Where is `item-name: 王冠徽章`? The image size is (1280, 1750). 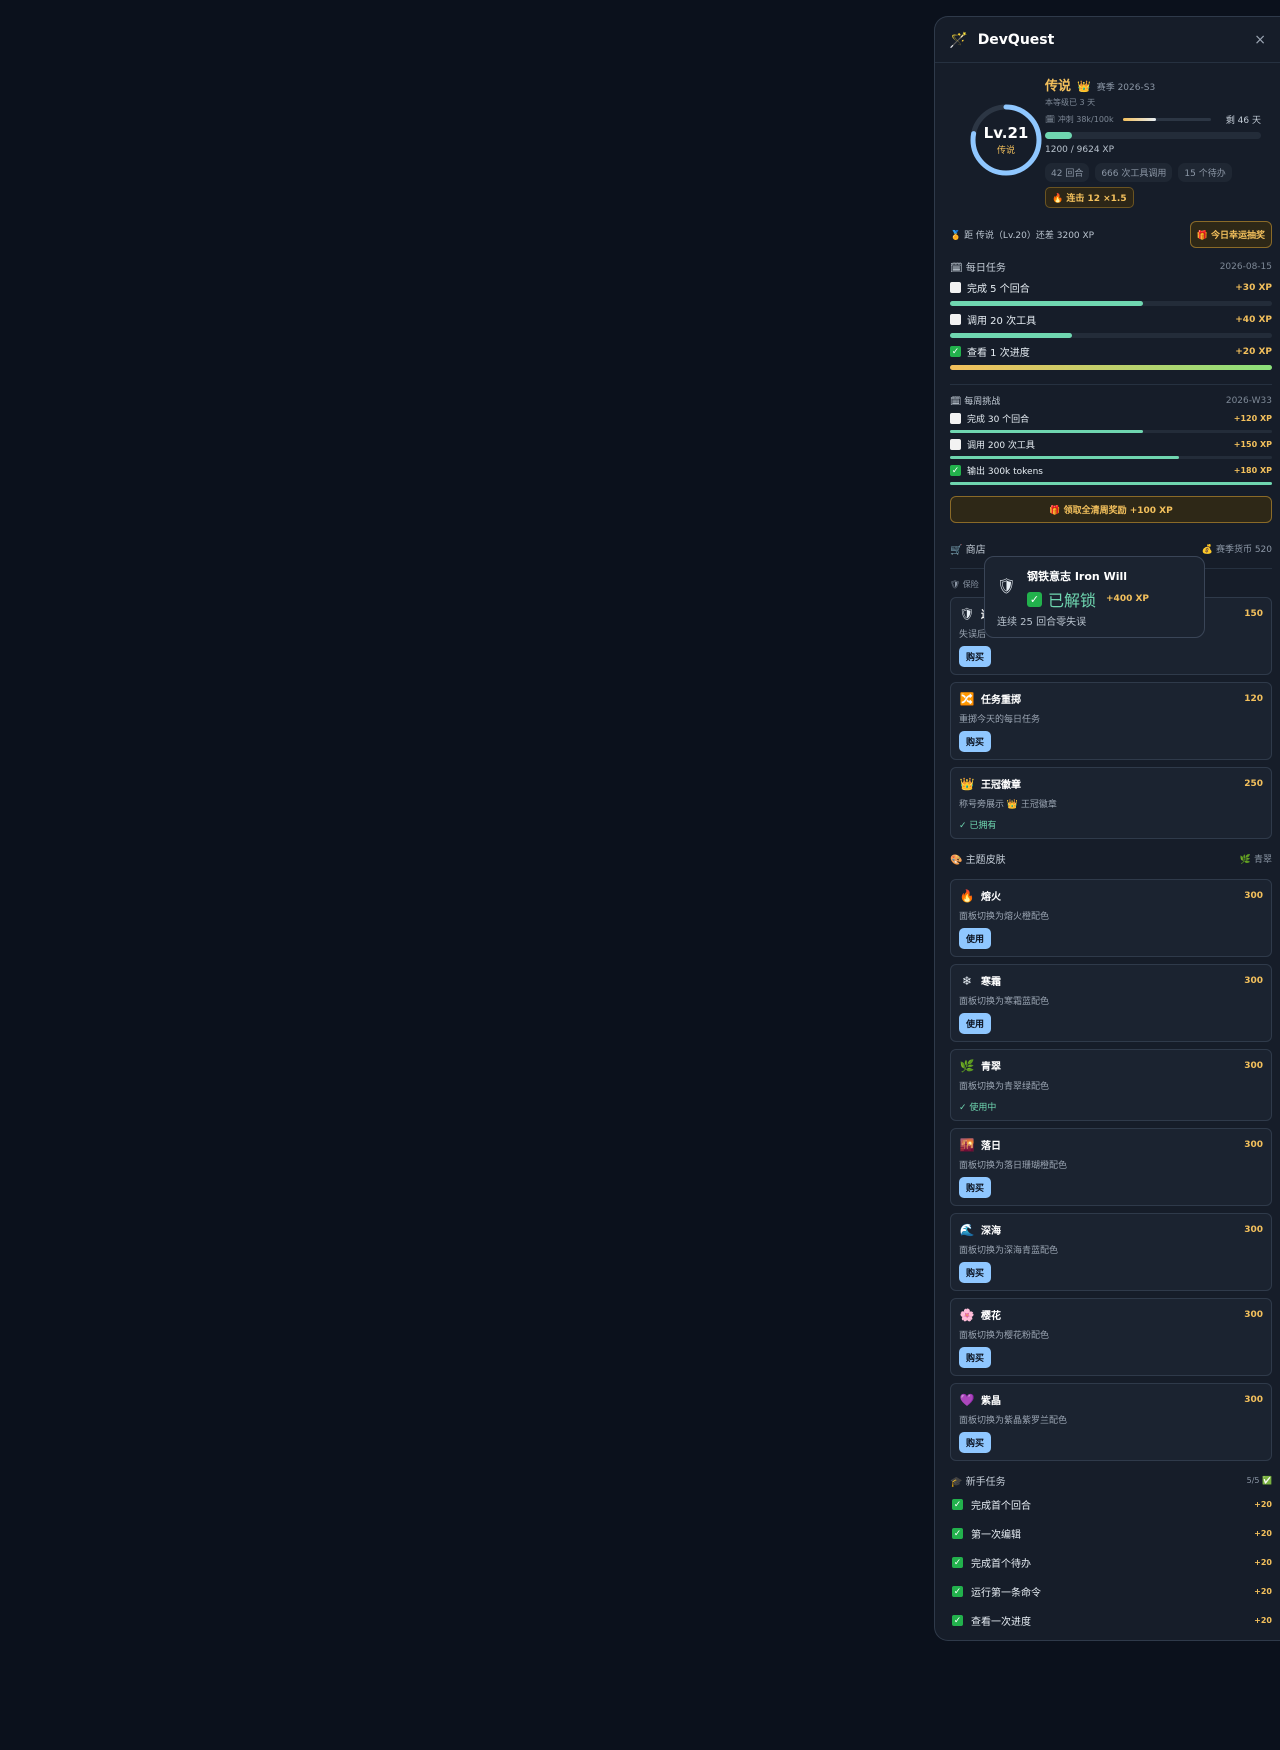
item-name: 王冠徽章 is located at coordinates (1001, 785).